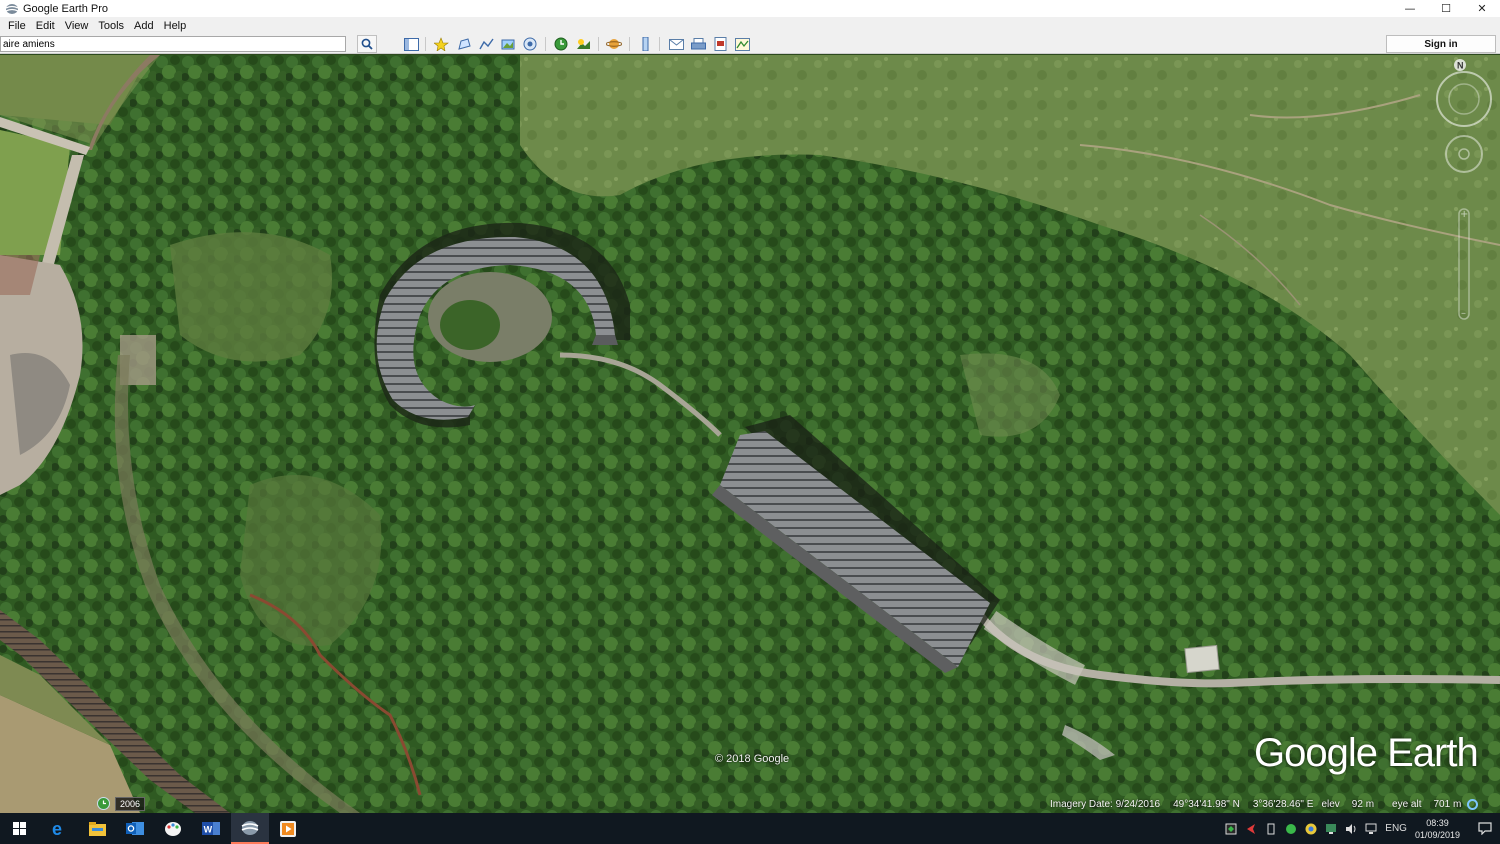 This screenshot has width=1500, height=844. What do you see at coordinates (45, 26) in the screenshot?
I see `menu-edit: Edit` at bounding box center [45, 26].